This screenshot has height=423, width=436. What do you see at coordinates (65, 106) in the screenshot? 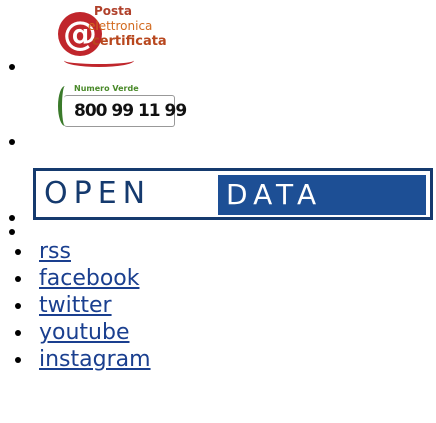
I see `phone-bracket-icon` at bounding box center [65, 106].